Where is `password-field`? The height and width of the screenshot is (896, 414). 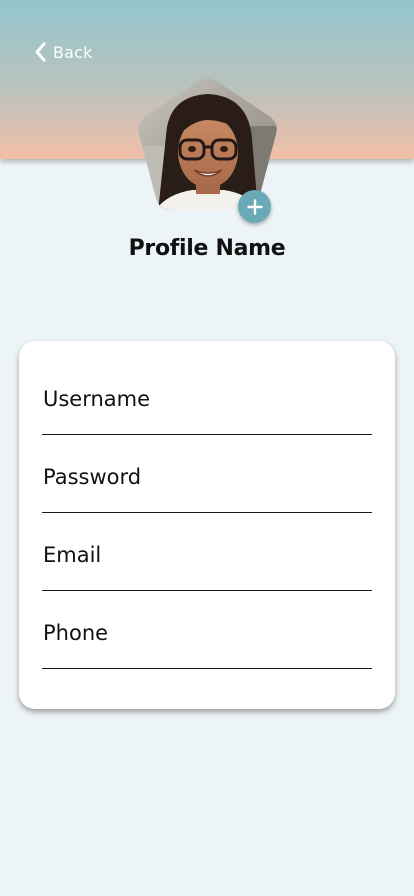 password-field is located at coordinates (207, 474).